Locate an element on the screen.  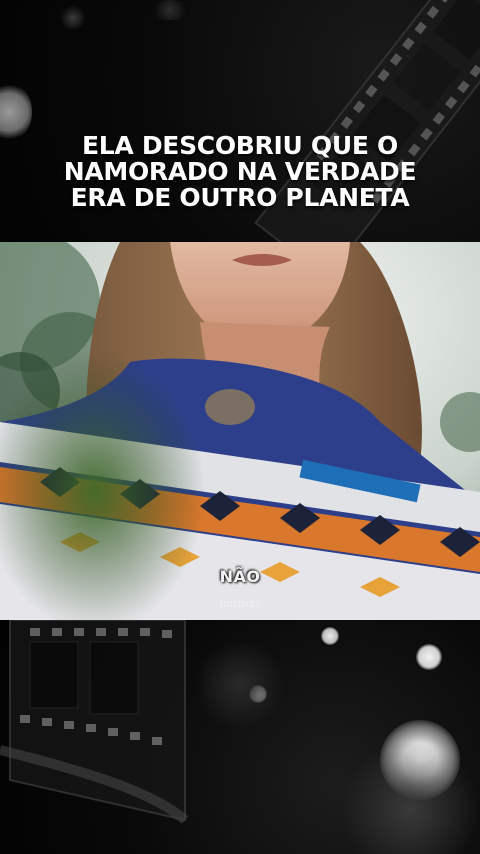
subtitle-caption: NÃO is located at coordinates (240, 576).